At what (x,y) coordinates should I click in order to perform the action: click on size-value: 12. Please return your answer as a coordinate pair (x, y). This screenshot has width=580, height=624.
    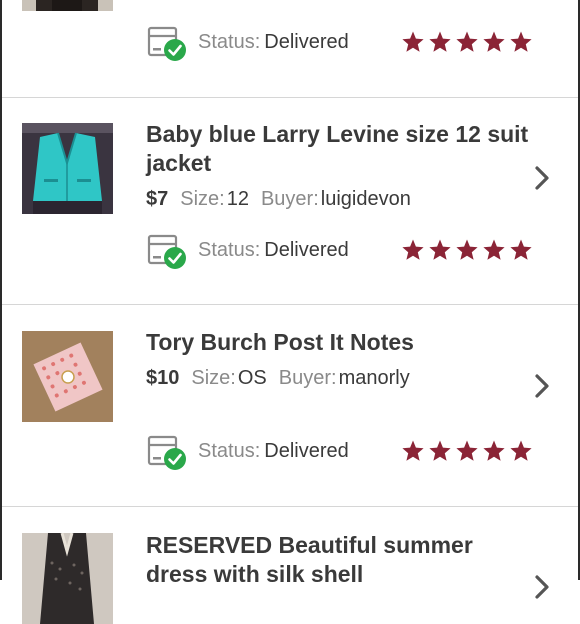
    Looking at the image, I should click on (237, 199).